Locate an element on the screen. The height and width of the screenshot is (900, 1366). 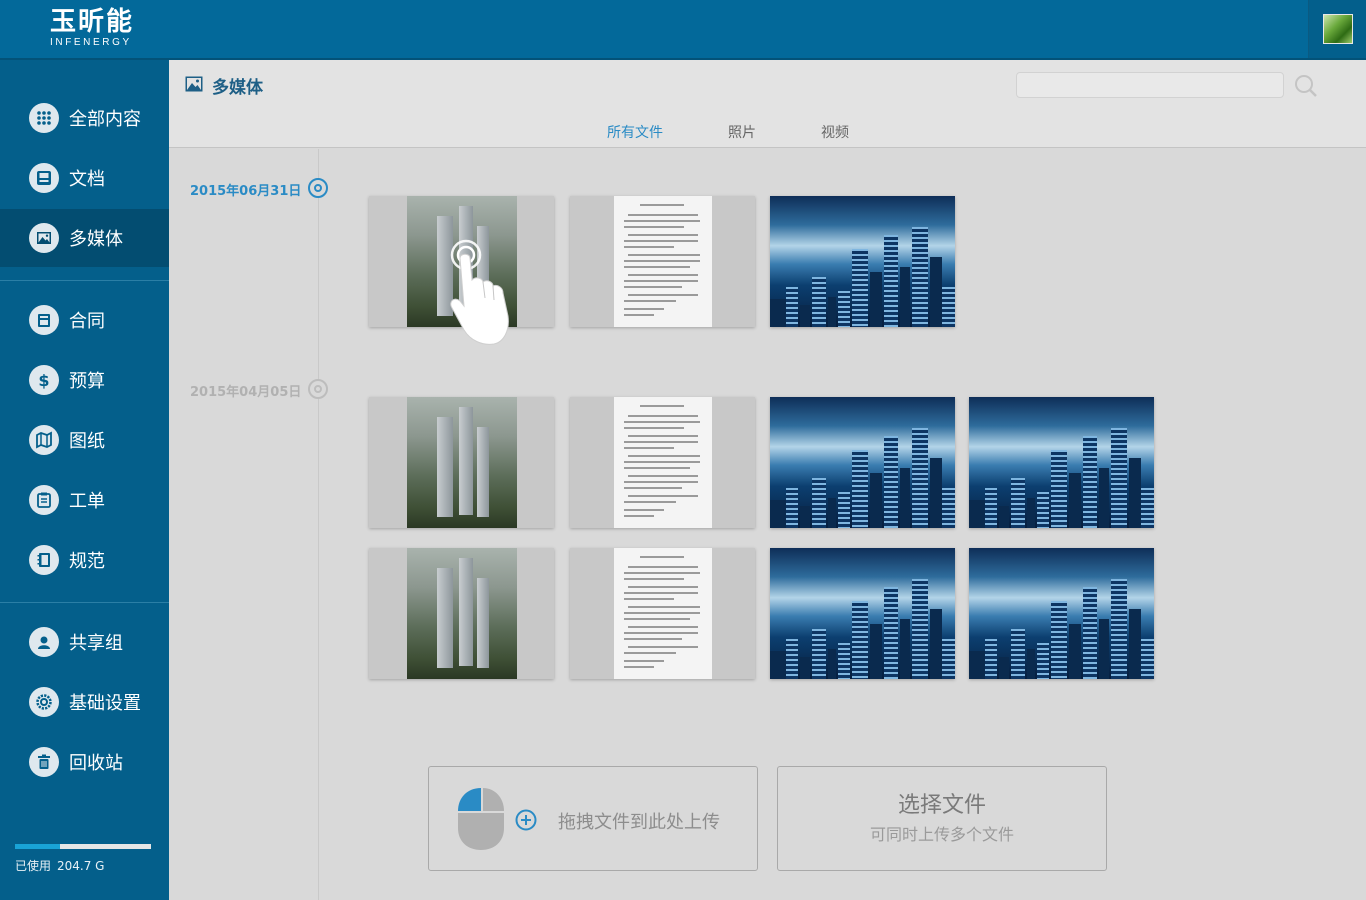
avatar is located at coordinates (1338, 29).